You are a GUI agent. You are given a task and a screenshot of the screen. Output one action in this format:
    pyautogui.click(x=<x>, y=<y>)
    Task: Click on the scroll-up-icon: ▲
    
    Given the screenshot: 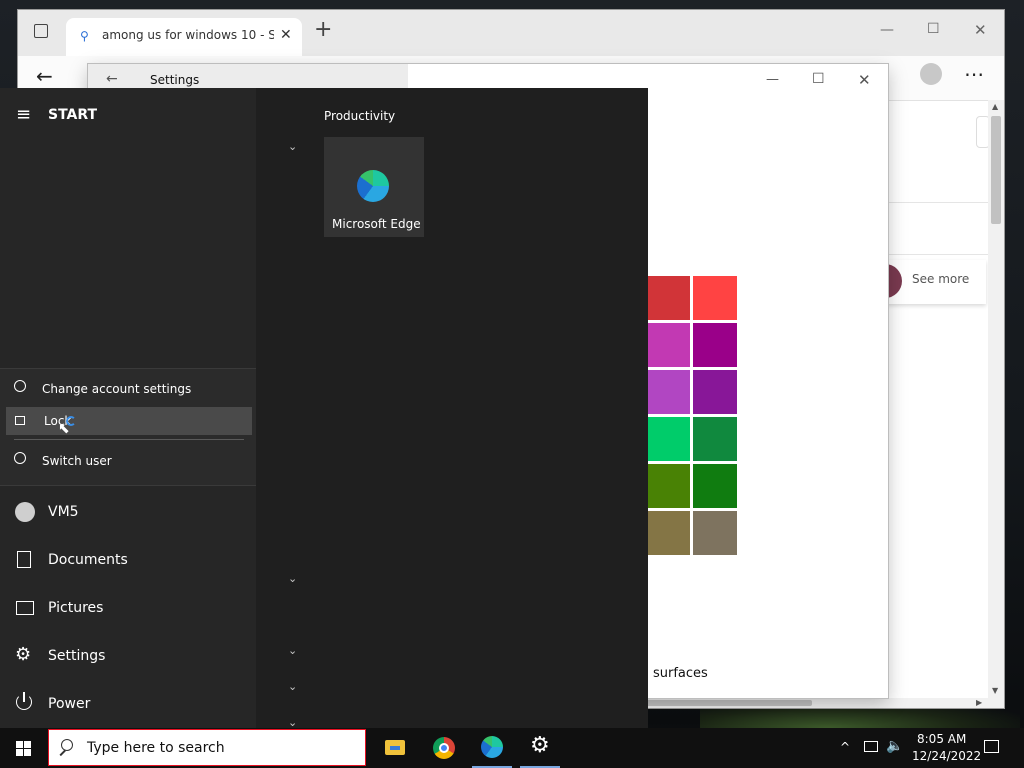 What is the action you would take?
    pyautogui.click(x=995, y=106)
    